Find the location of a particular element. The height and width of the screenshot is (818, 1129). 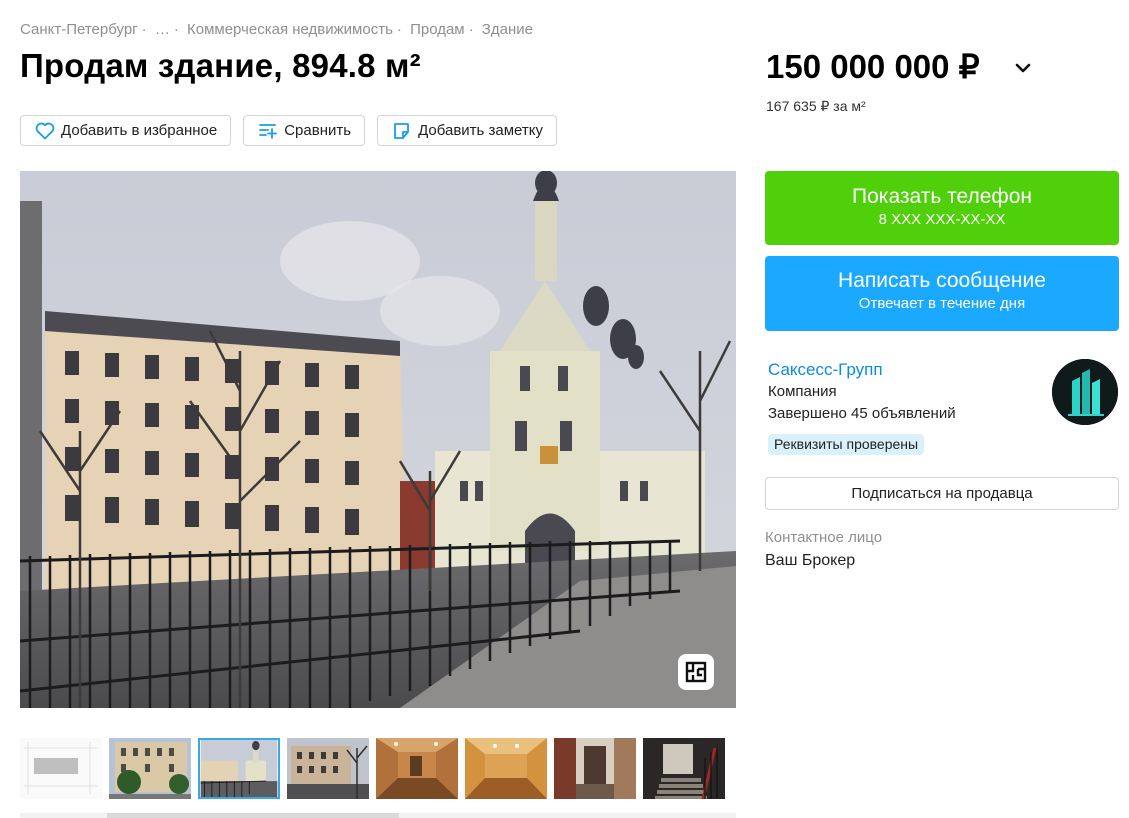

breadcrumb-deal-type: Продам is located at coordinates (437, 29).